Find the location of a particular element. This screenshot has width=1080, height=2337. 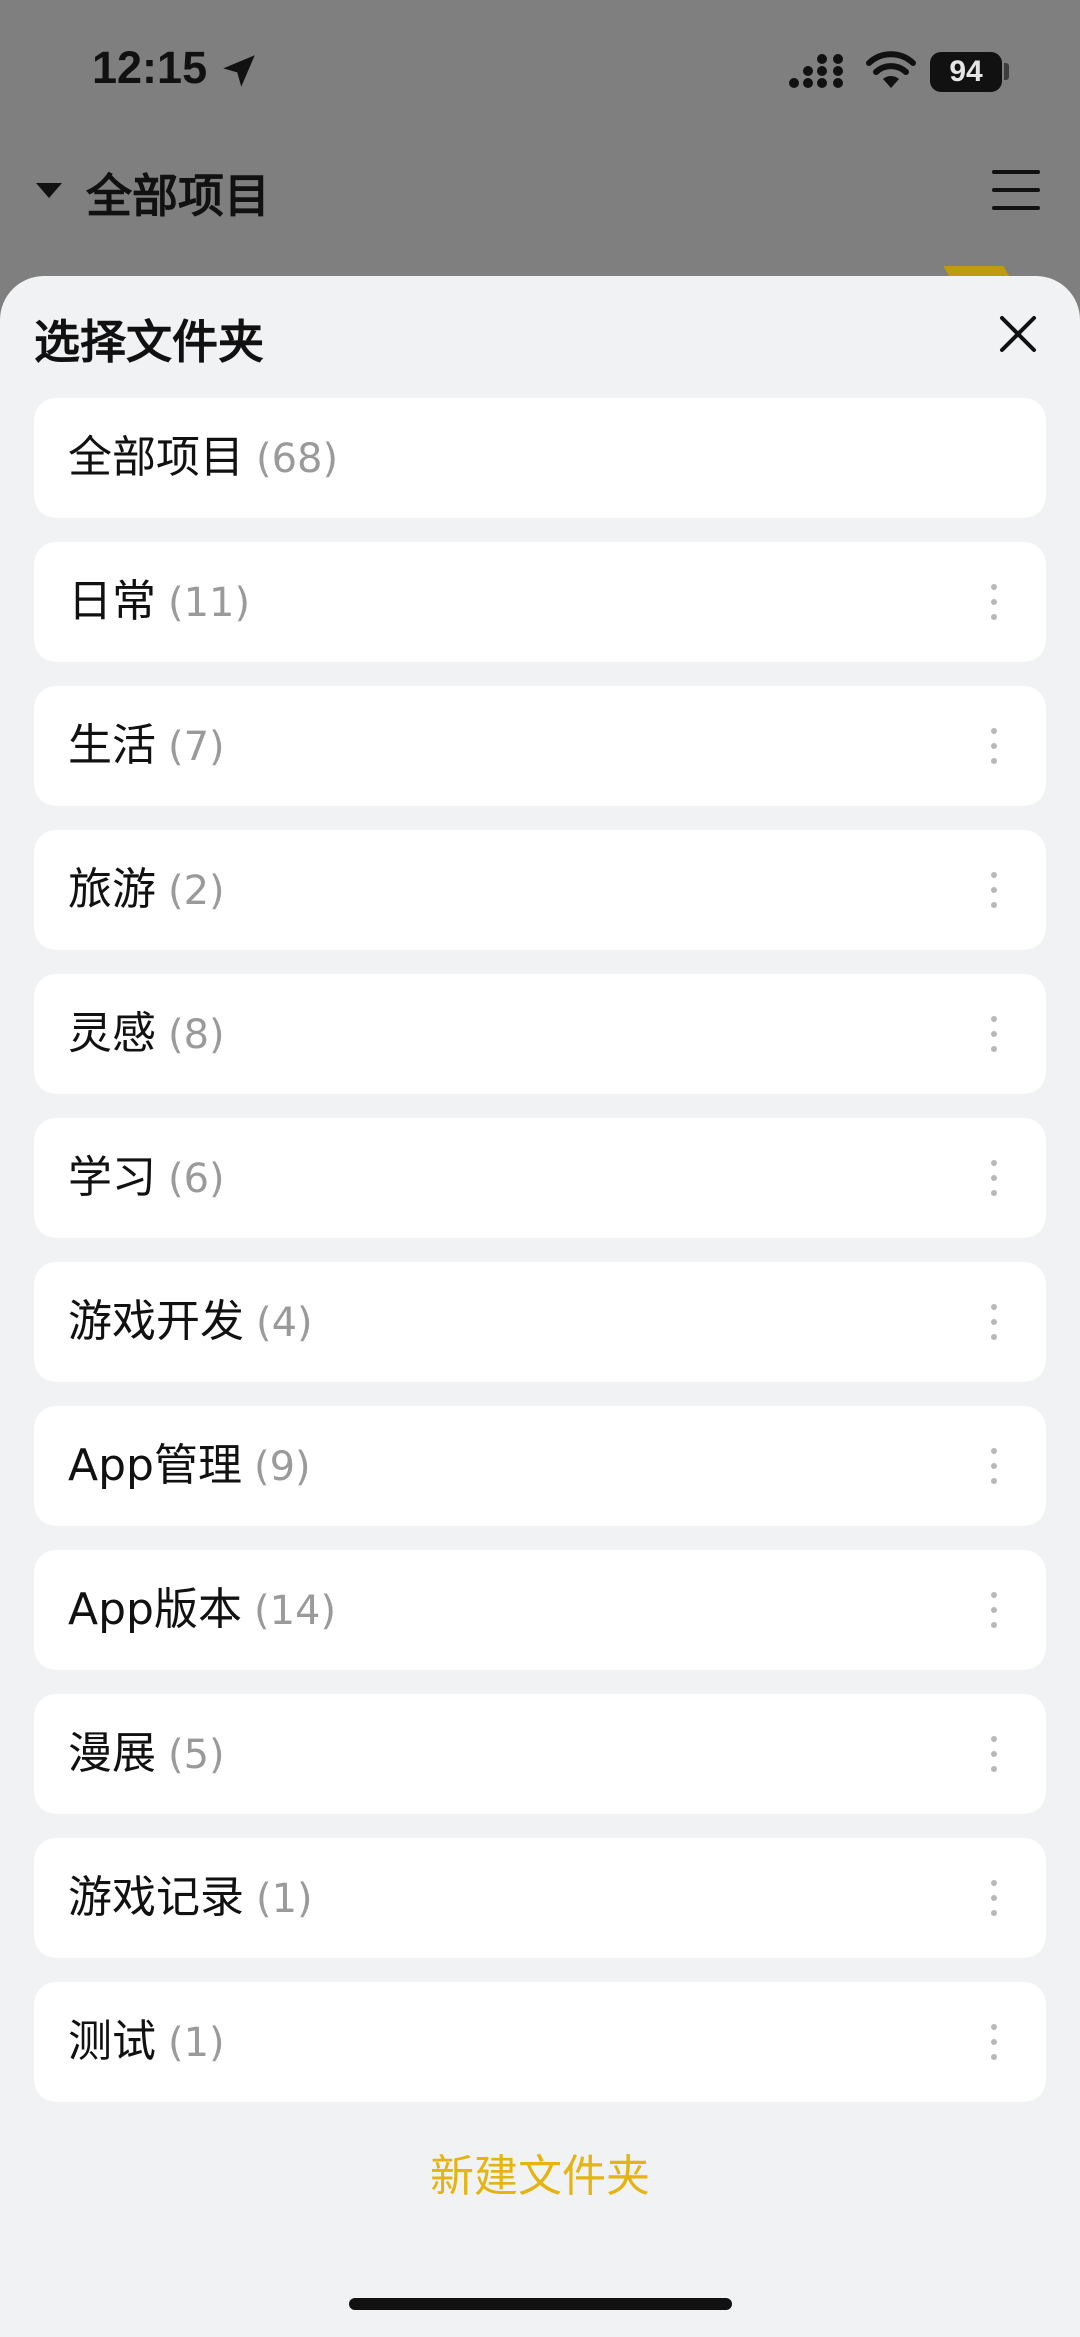

folder-count: (2) is located at coordinates (196, 891).